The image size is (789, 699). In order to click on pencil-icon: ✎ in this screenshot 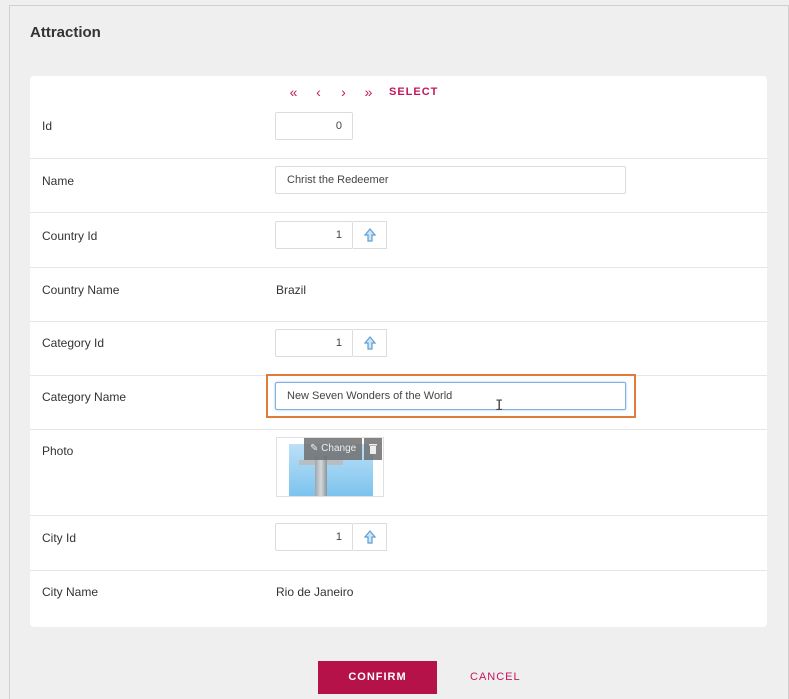, I will do `click(314, 448)`.